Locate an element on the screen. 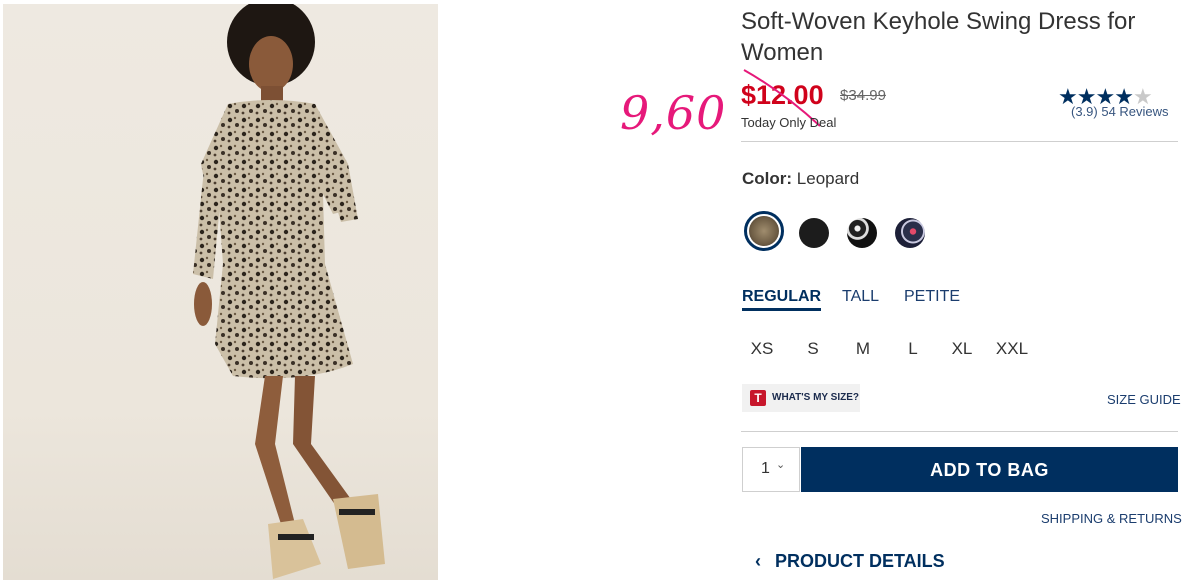 Image resolution: width=1182 pixels, height=584 pixels. add-to-bag-button: ADD TO BAG is located at coordinates (989, 469).